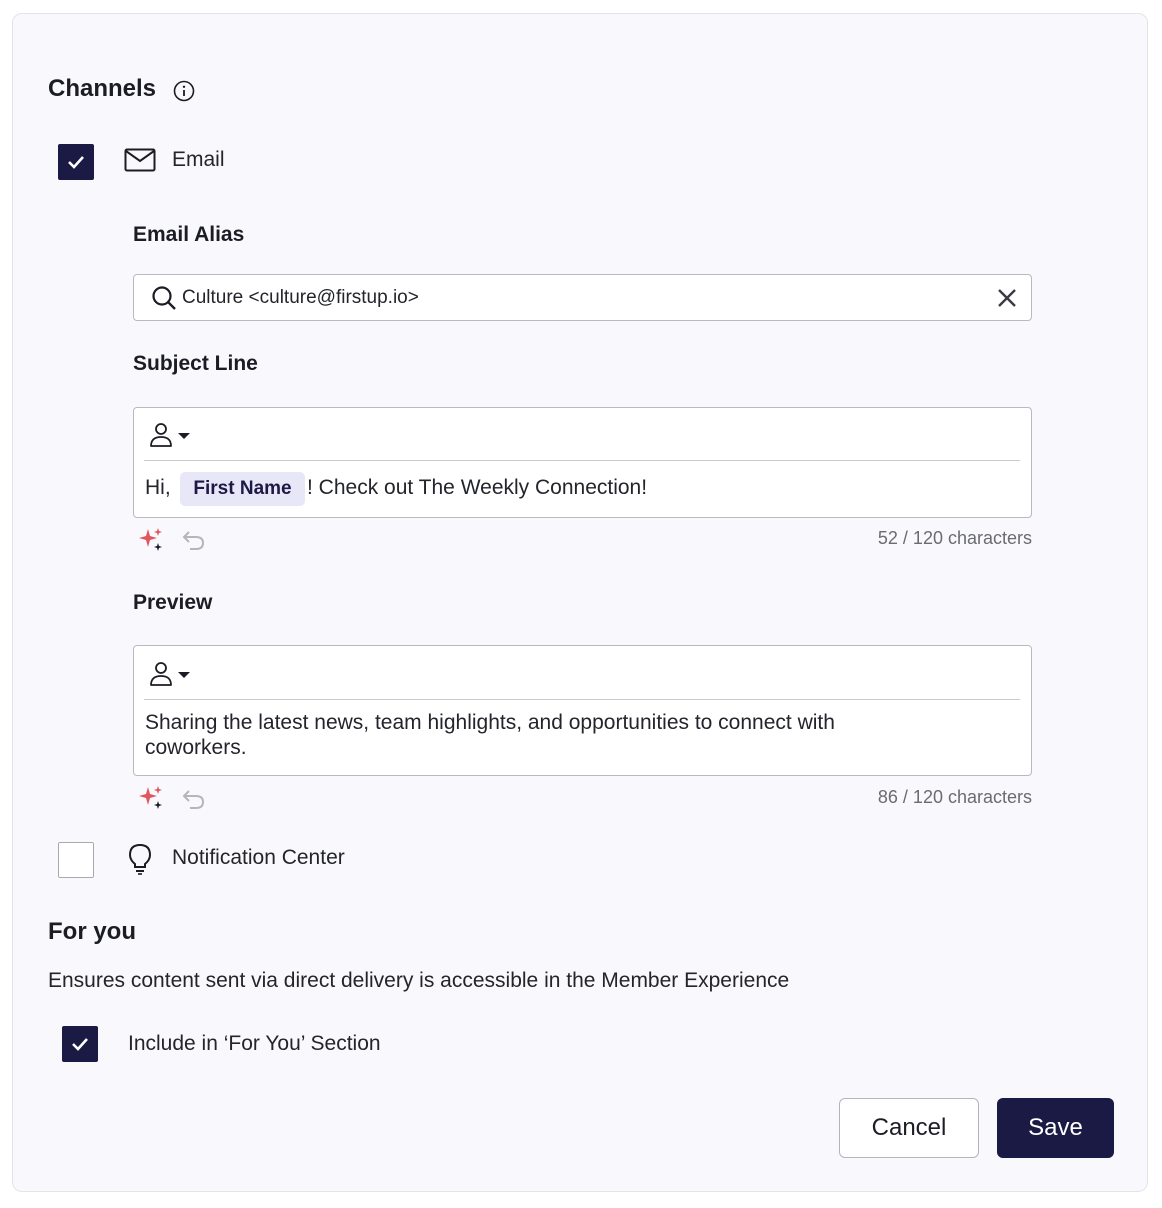 This screenshot has height=1208, width=1162. What do you see at coordinates (184, 91) in the screenshot?
I see `info-icon` at bounding box center [184, 91].